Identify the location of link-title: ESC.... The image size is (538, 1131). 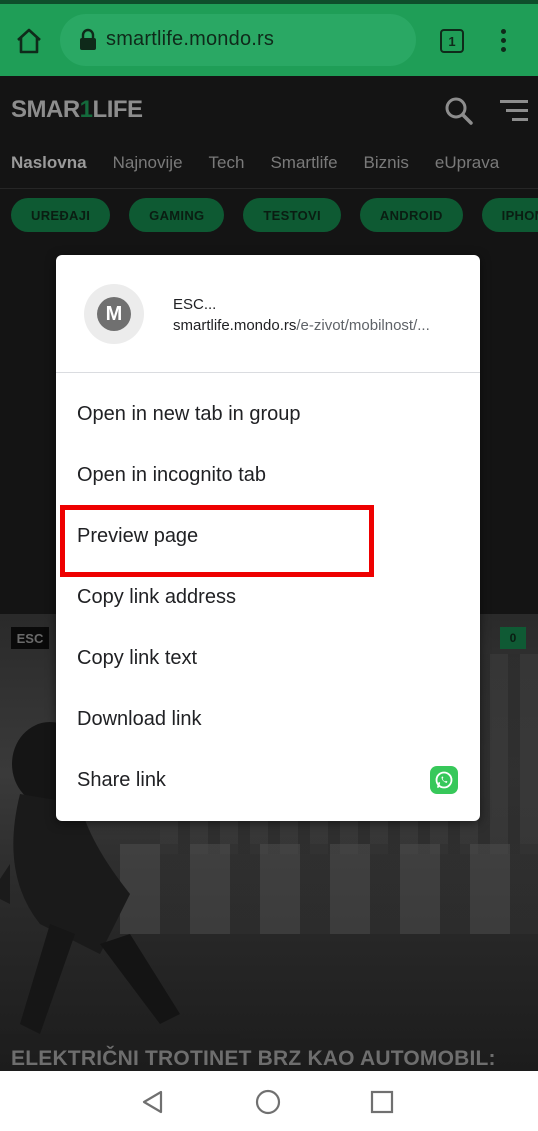
(195, 304).